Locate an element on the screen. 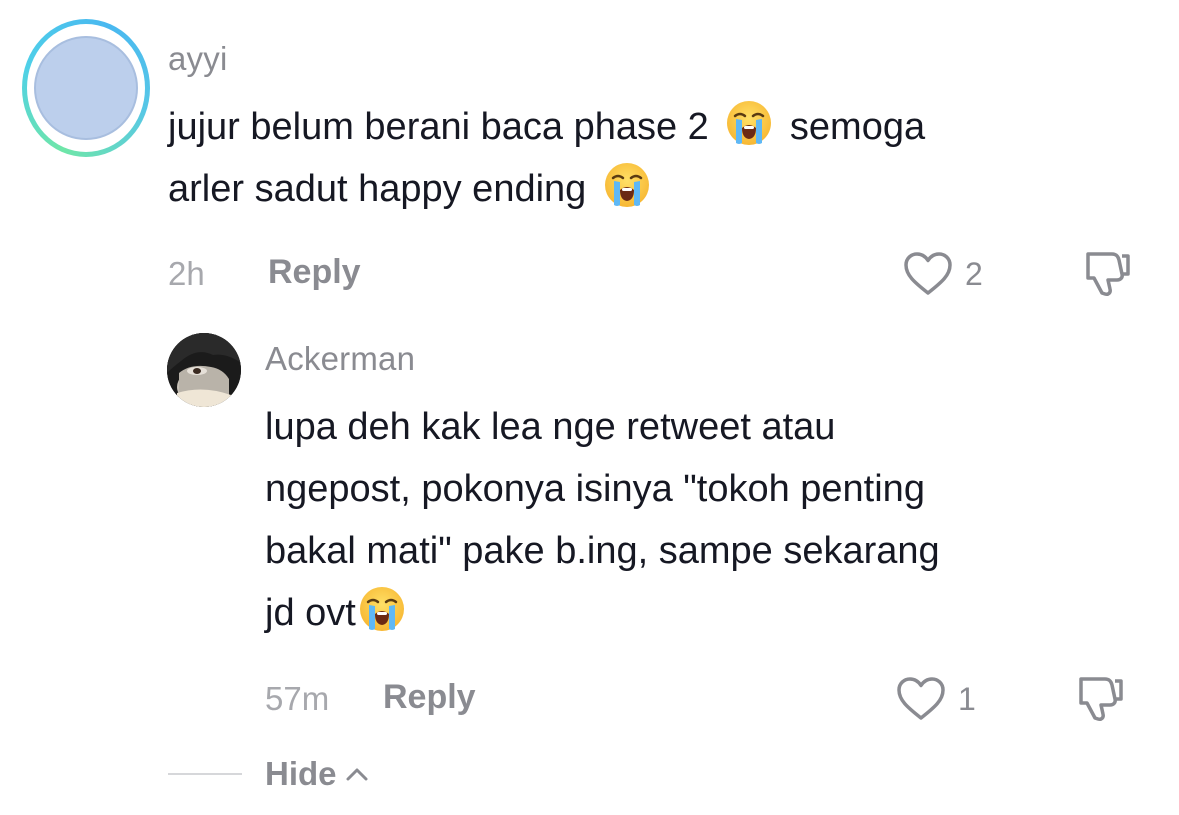 This screenshot has width=1179, height=815. comment-text-line-2: arler sadut happy ending is located at coordinates (663, 189).